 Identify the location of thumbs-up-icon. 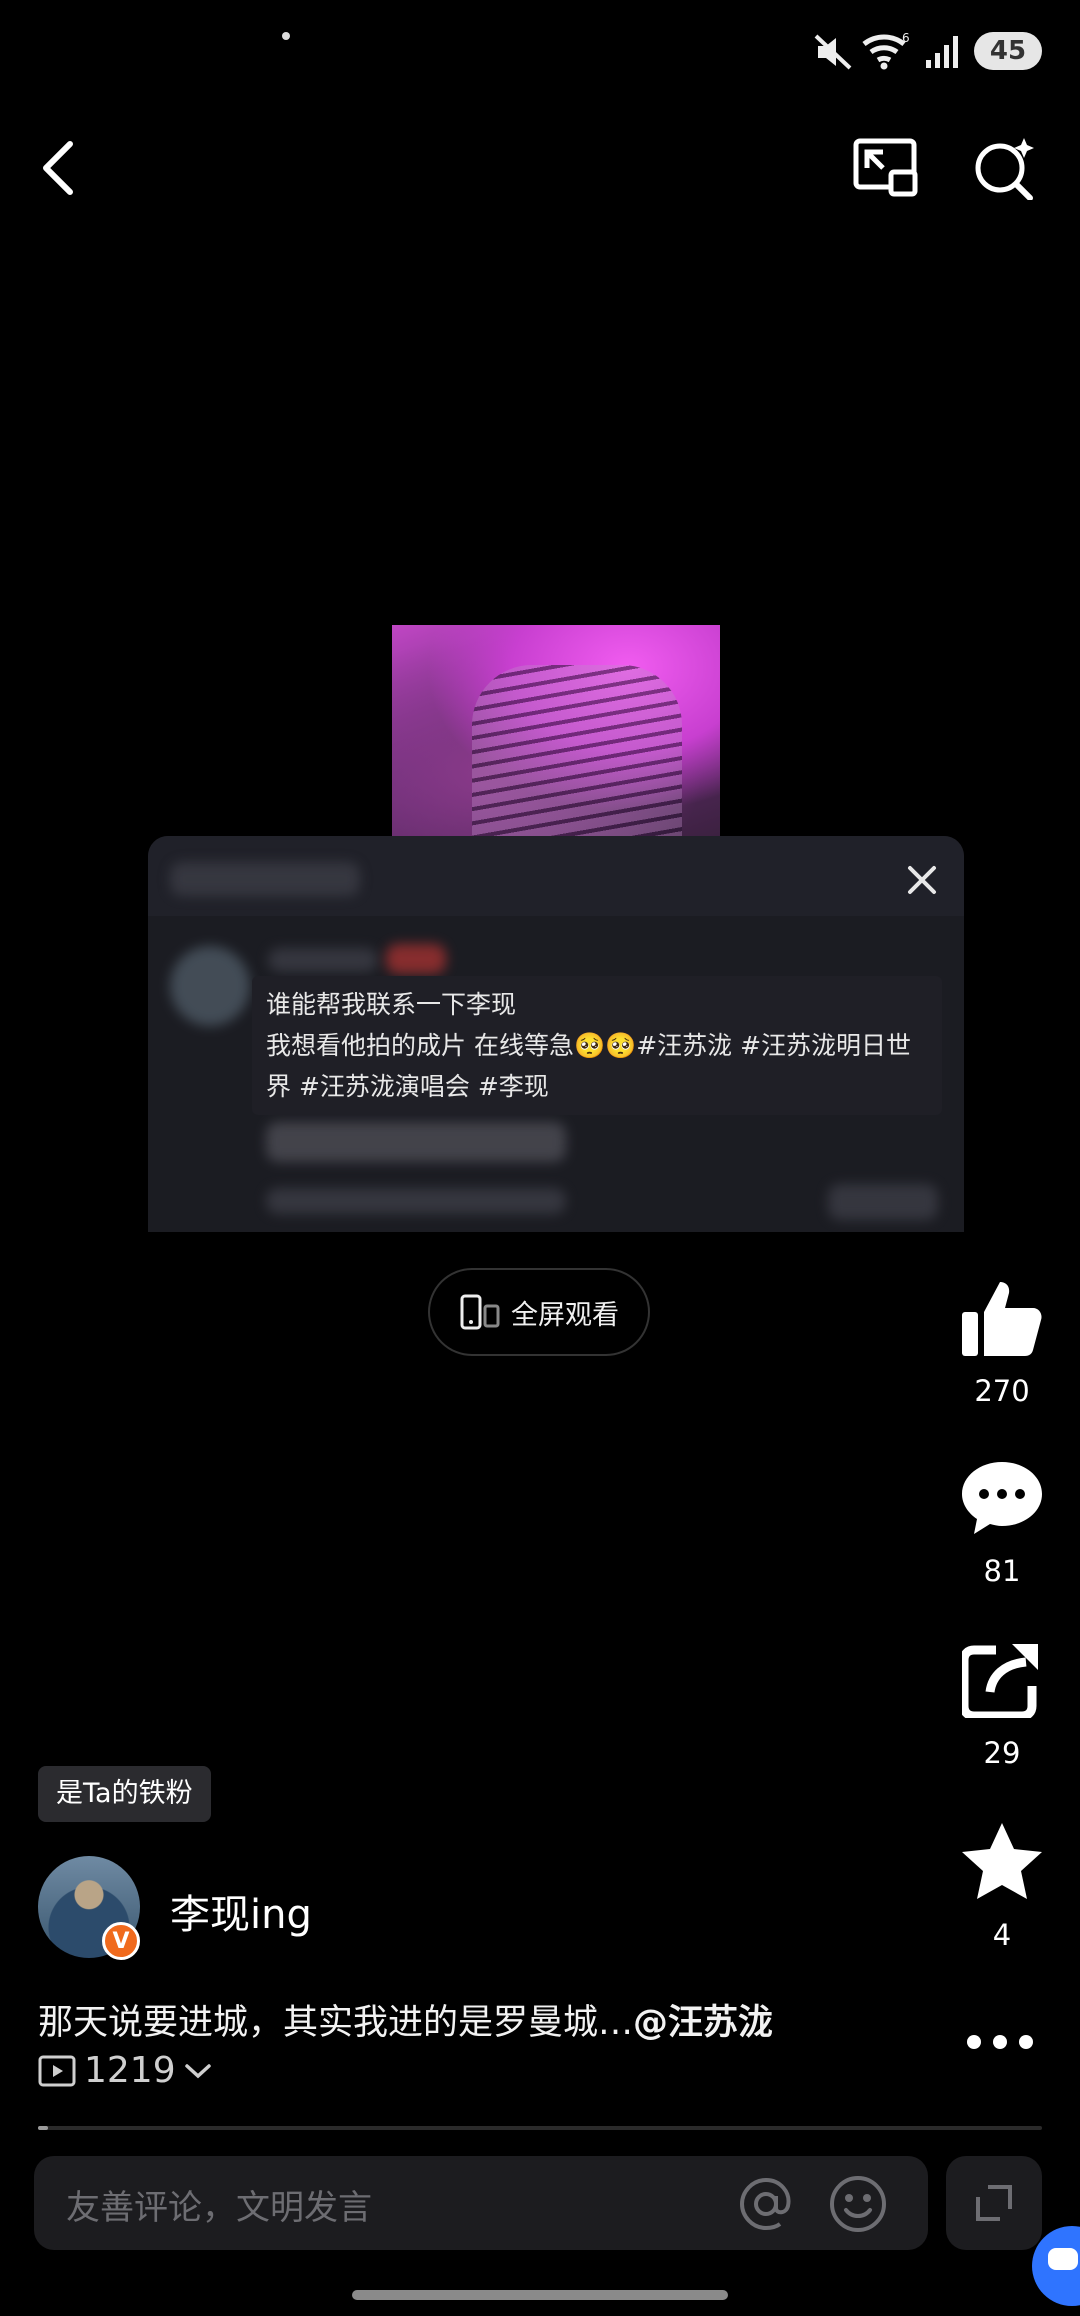
(1002, 1319).